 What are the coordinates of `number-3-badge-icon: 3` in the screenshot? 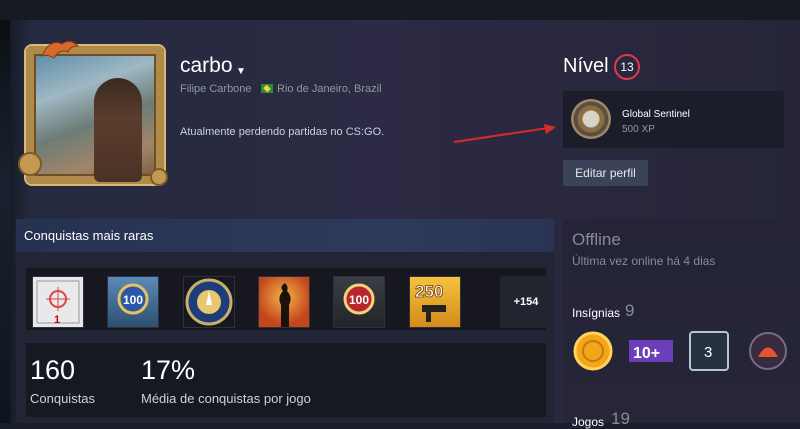 It's located at (709, 351).